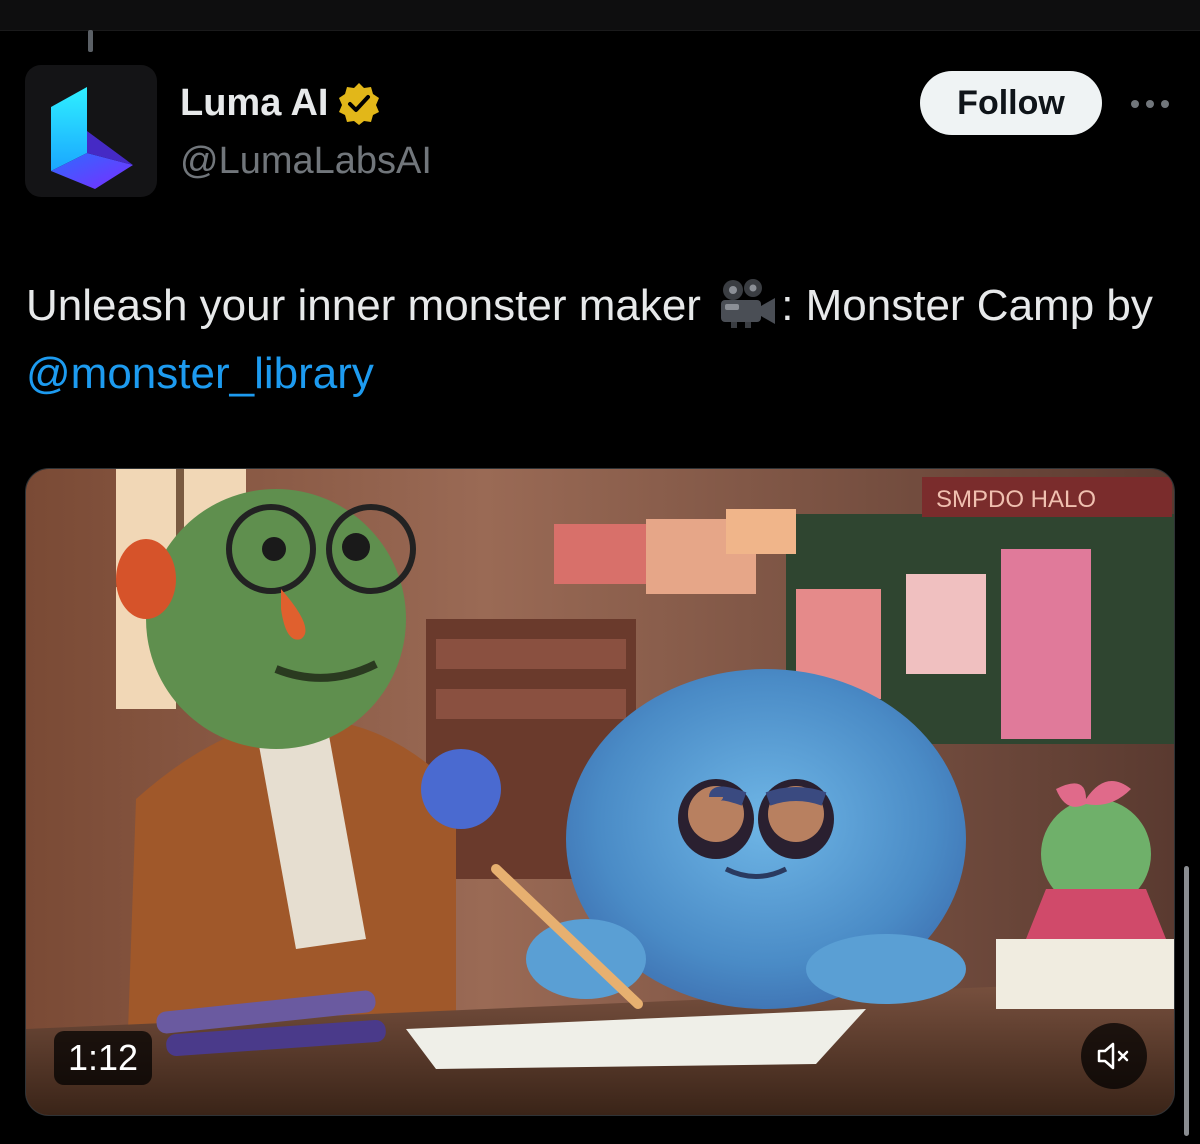 Image resolution: width=1200 pixels, height=1144 pixels. What do you see at coordinates (1016, 499) in the screenshot?
I see `chalkboard-banner-text: SMPDO HALO` at bounding box center [1016, 499].